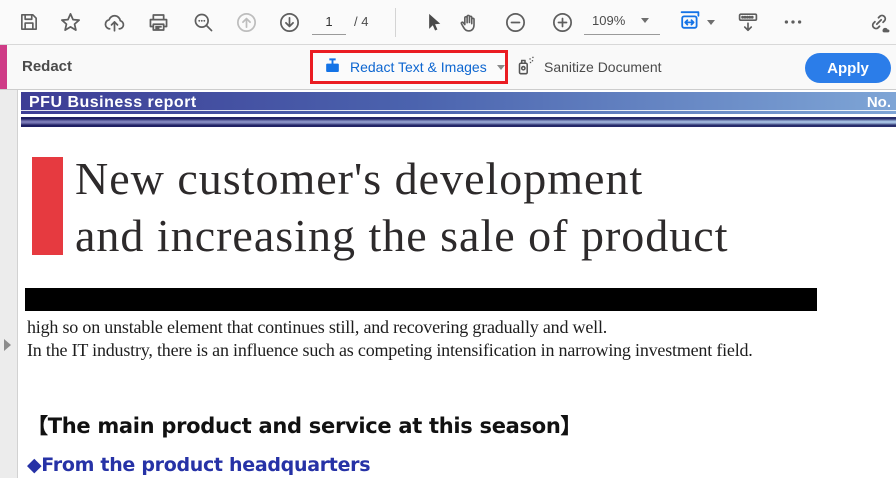 Image resolution: width=896 pixels, height=478 pixels. I want to click on link-cloud-icon, so click(879, 22).